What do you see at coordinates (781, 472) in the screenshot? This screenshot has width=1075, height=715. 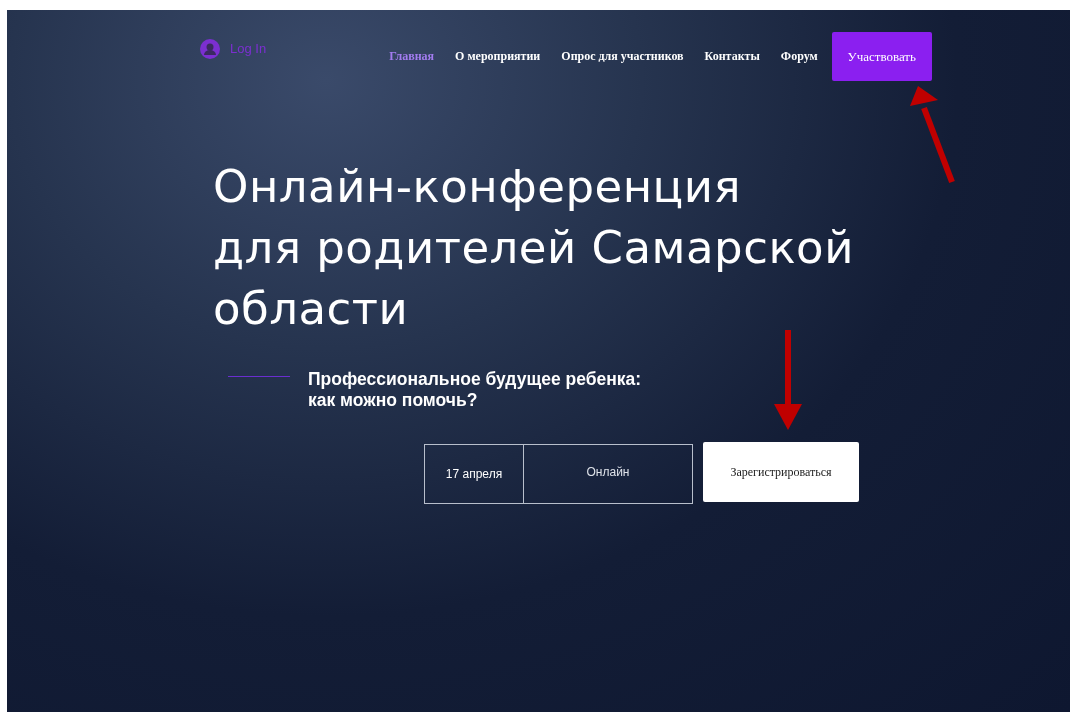 I see `register-button: Зарегистрироваться` at bounding box center [781, 472].